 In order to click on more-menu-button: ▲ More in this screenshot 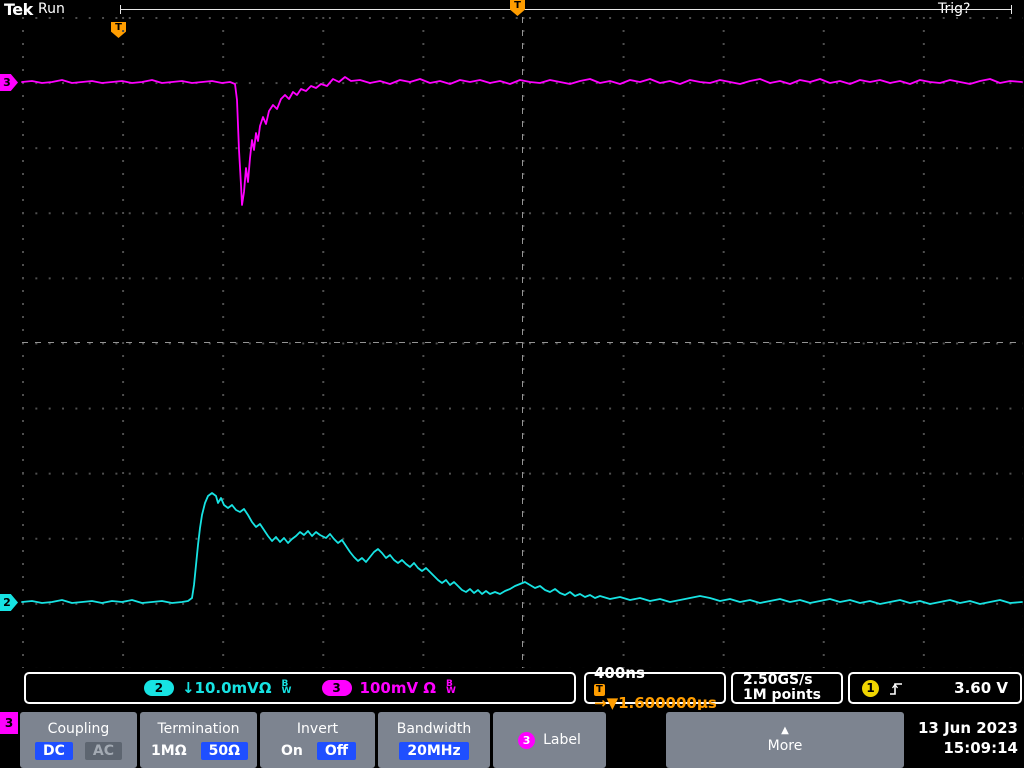, I will do `click(785, 740)`.